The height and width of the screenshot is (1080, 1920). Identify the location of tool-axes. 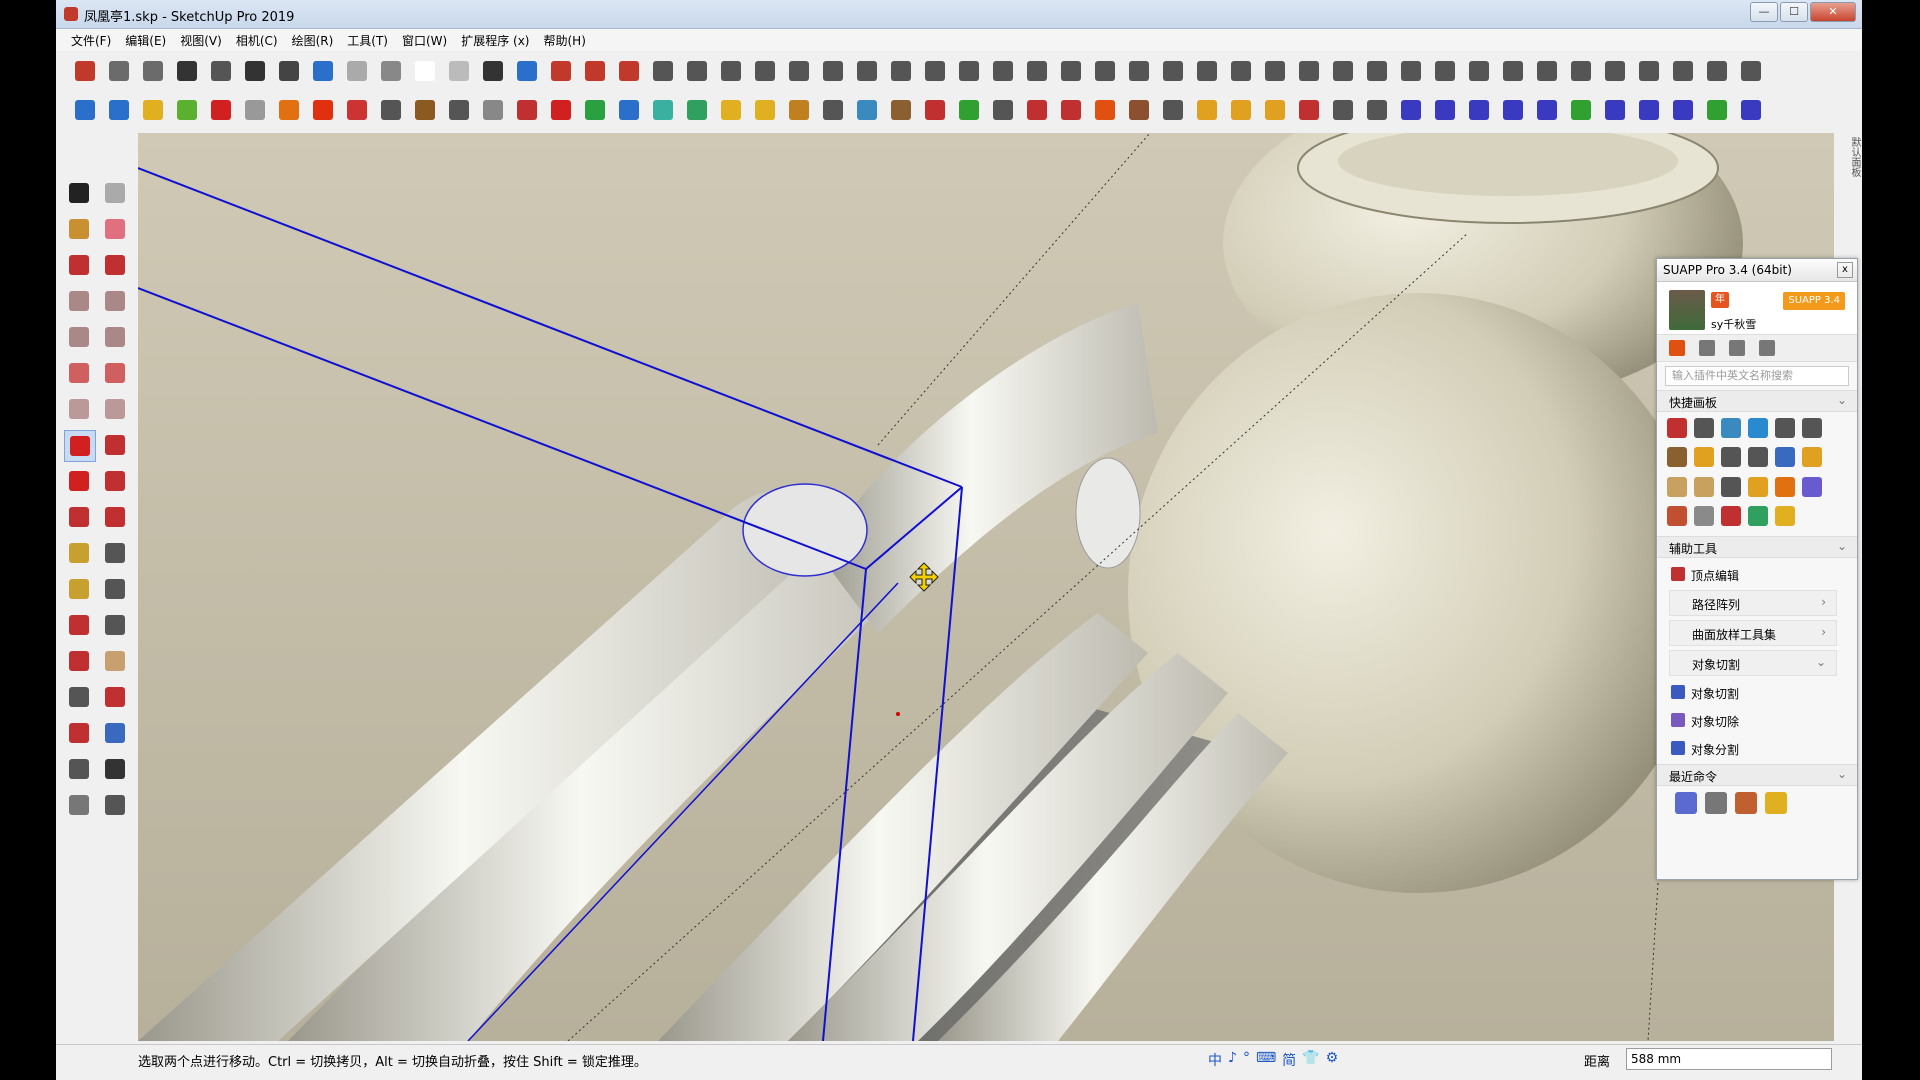
(79, 625).